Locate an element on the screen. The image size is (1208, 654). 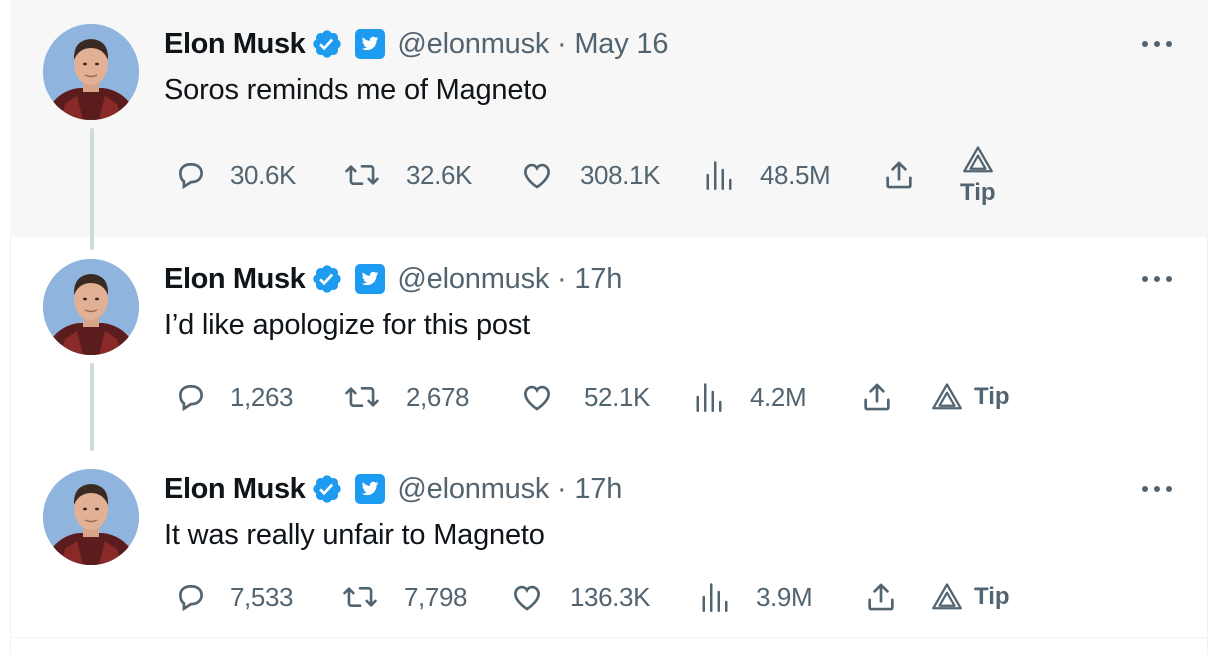
tweet-actions: 1,263 2,678 52.1K 4.2M Tip is located at coordinates (614, 397).